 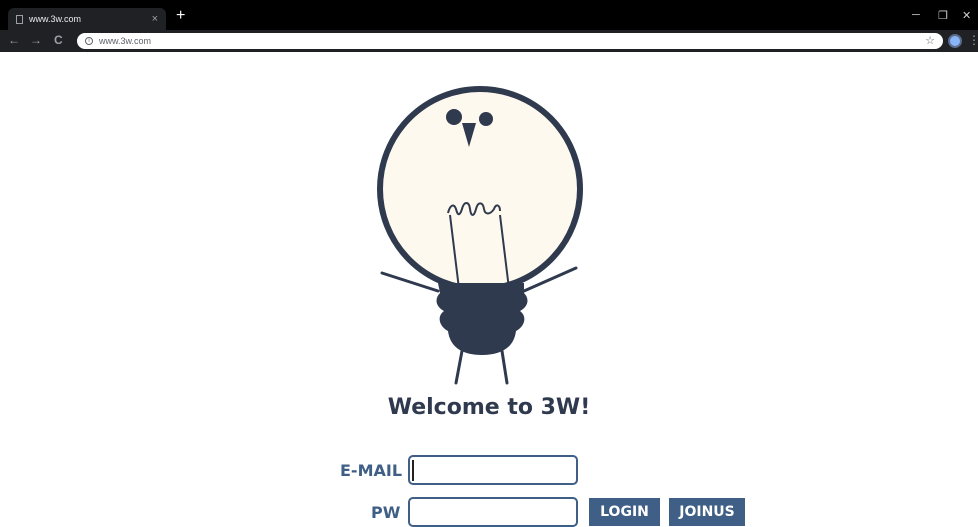 What do you see at coordinates (482, 319) in the screenshot?
I see `bulb-base` at bounding box center [482, 319].